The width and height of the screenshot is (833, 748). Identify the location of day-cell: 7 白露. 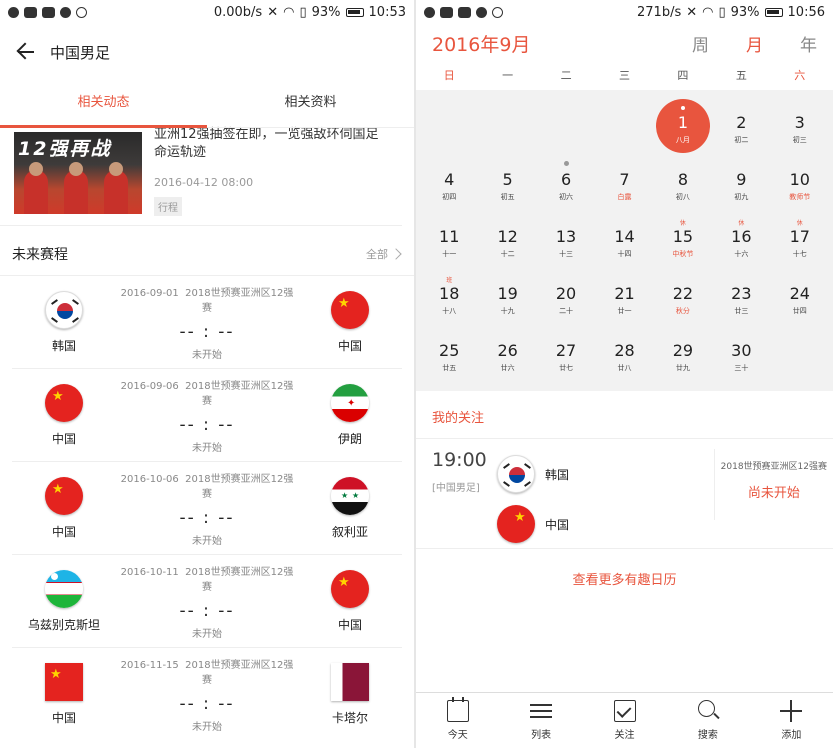
(624, 179).